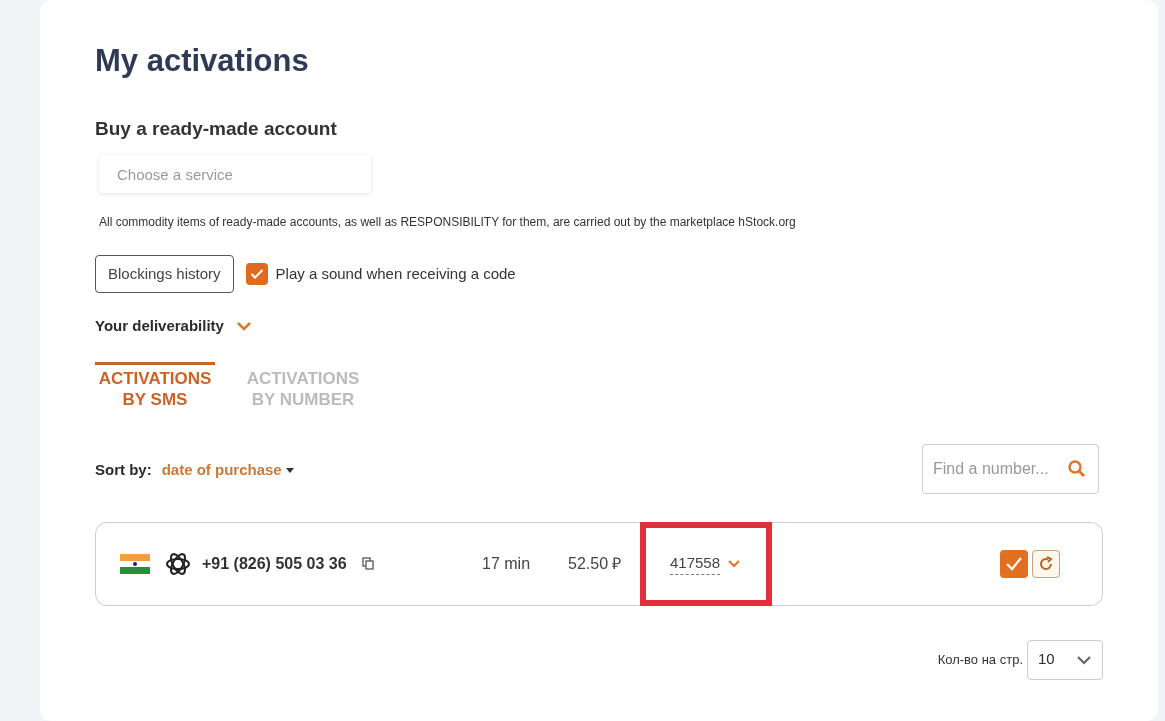 This screenshot has width=1165, height=721. What do you see at coordinates (155, 385) in the screenshot?
I see `tab: ACTIVATIONS BY SMS` at bounding box center [155, 385].